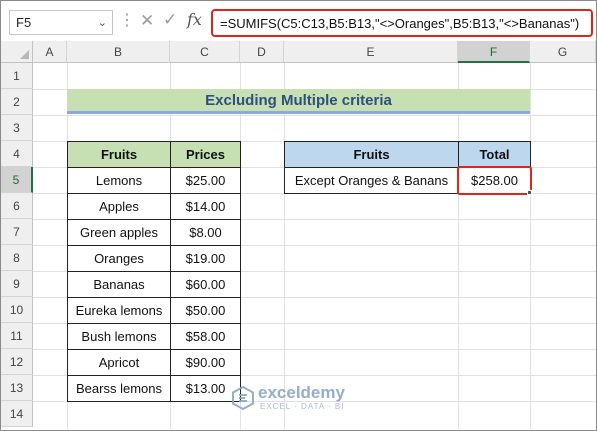 The height and width of the screenshot is (431, 597). What do you see at coordinates (127, 21) in the screenshot?
I see `drag-handle-icon: ⋮` at bounding box center [127, 21].